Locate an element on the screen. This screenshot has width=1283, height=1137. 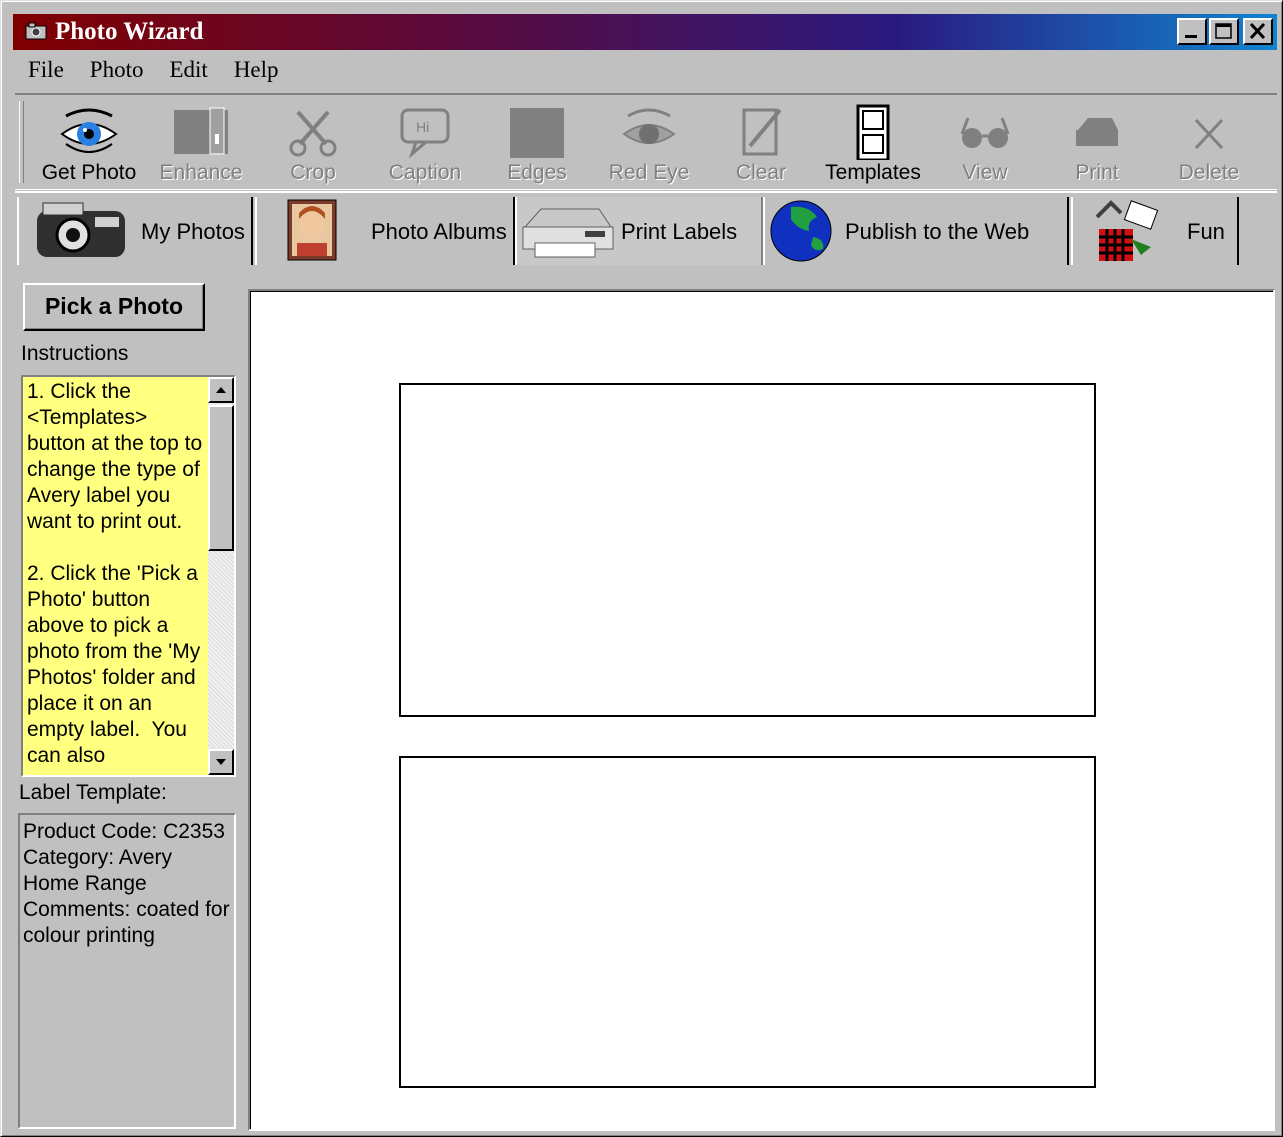
tab-fun: Fun is located at coordinates (1155, 231).